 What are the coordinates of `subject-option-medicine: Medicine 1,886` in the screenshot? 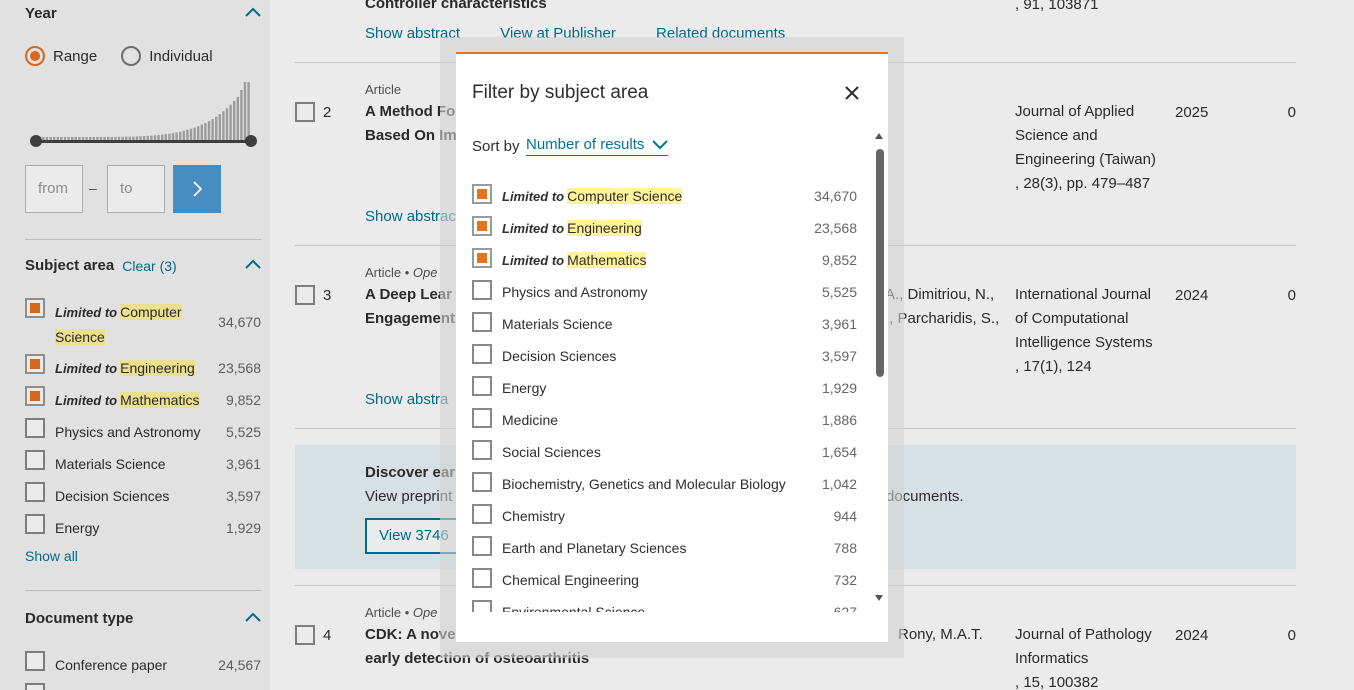 It's located at (664, 420).